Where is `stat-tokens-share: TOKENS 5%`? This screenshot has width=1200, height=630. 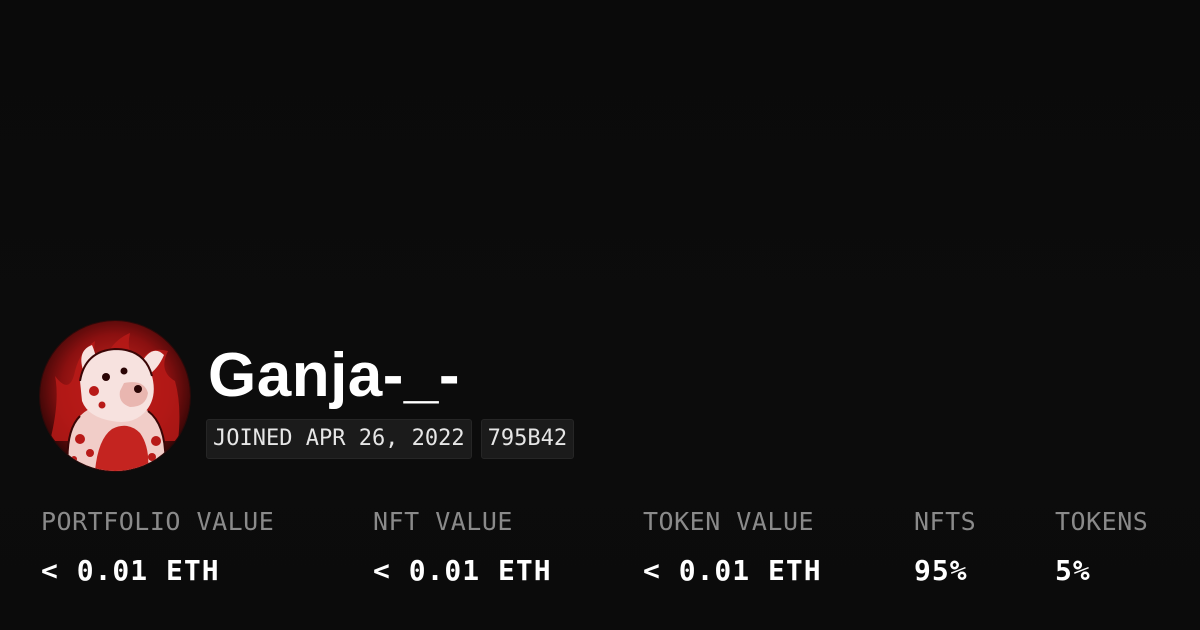
stat-tokens-share: TOKENS 5% is located at coordinates (1101, 546).